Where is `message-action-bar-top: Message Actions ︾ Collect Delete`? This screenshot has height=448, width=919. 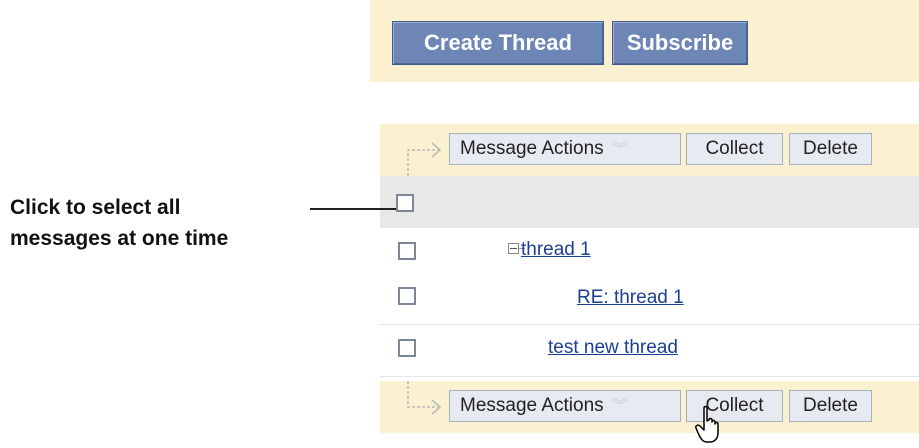 message-action-bar-top: Message Actions ︾ Collect Delete is located at coordinates (649, 150).